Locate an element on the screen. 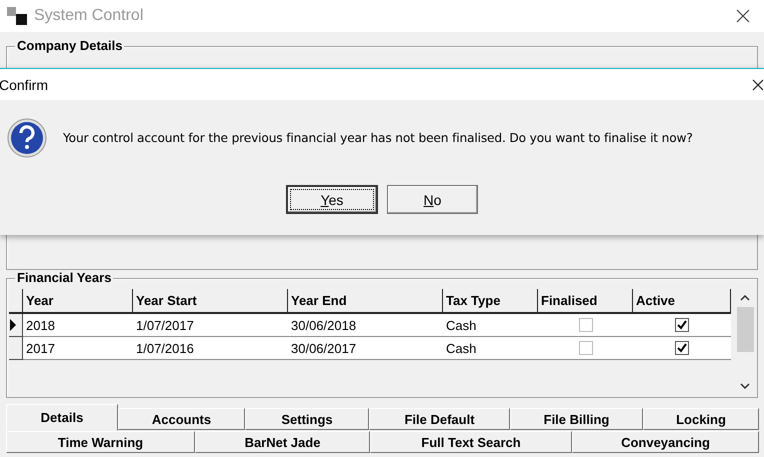 The image size is (764, 457). column-header: Year is located at coordinates (78, 301).